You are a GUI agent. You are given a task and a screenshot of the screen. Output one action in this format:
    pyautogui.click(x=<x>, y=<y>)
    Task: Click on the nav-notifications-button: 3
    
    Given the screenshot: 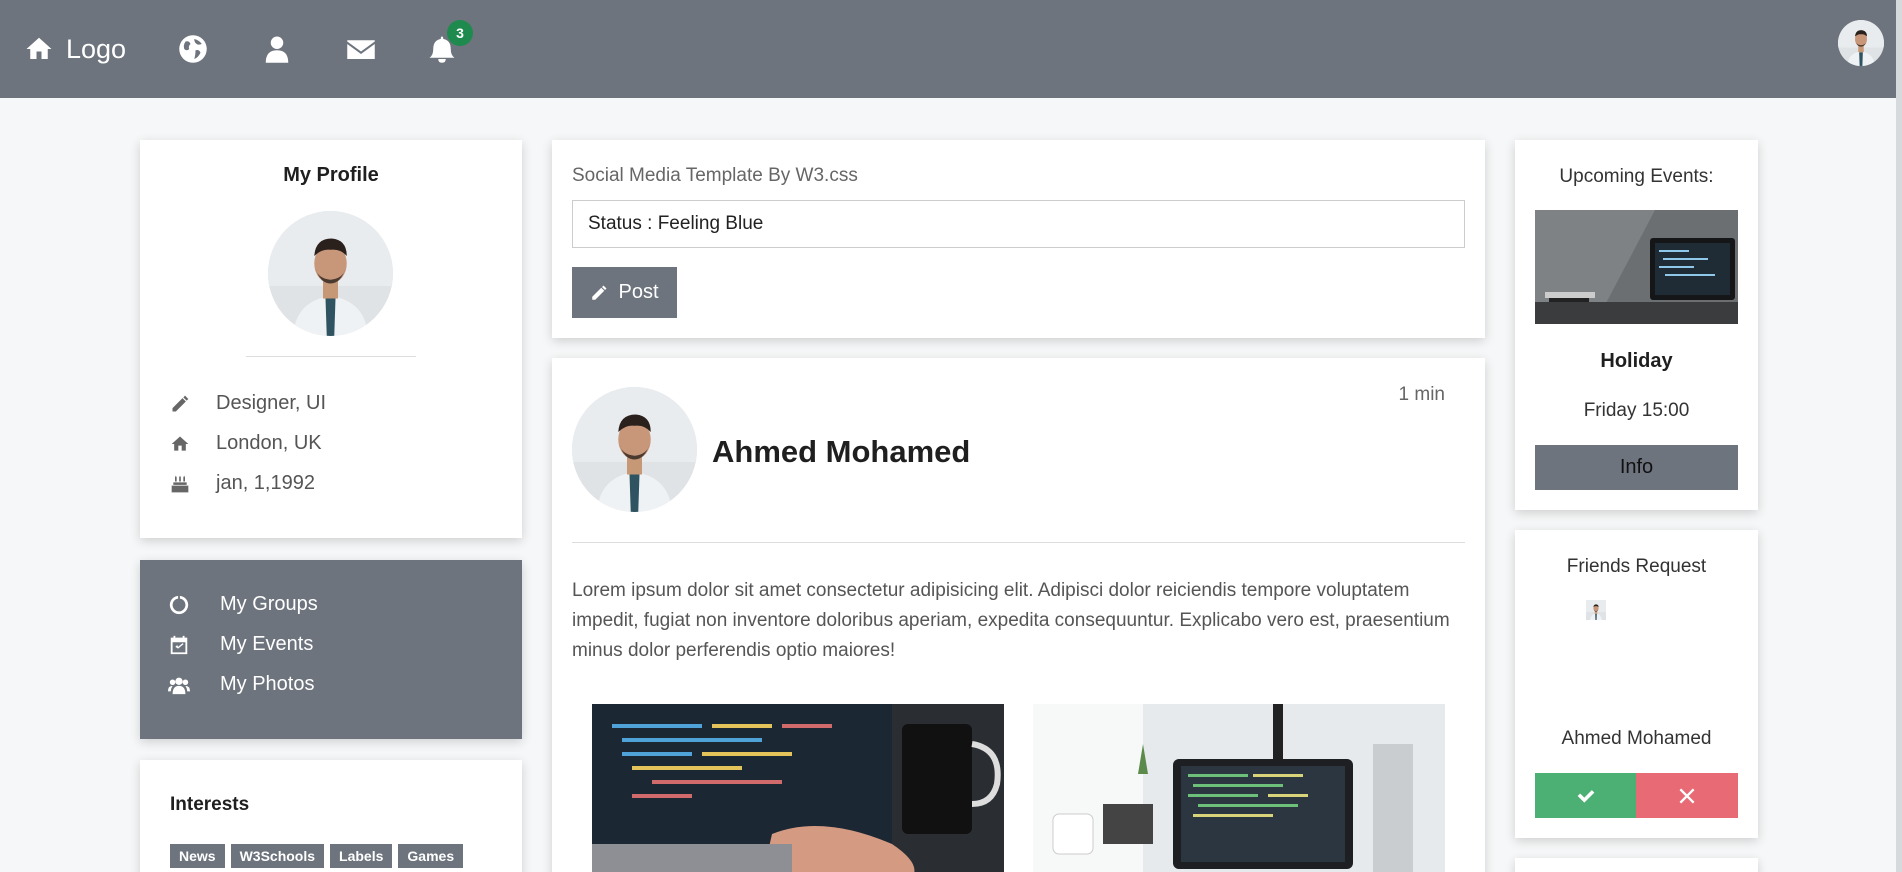 What is the action you would take?
    pyautogui.click(x=450, y=49)
    